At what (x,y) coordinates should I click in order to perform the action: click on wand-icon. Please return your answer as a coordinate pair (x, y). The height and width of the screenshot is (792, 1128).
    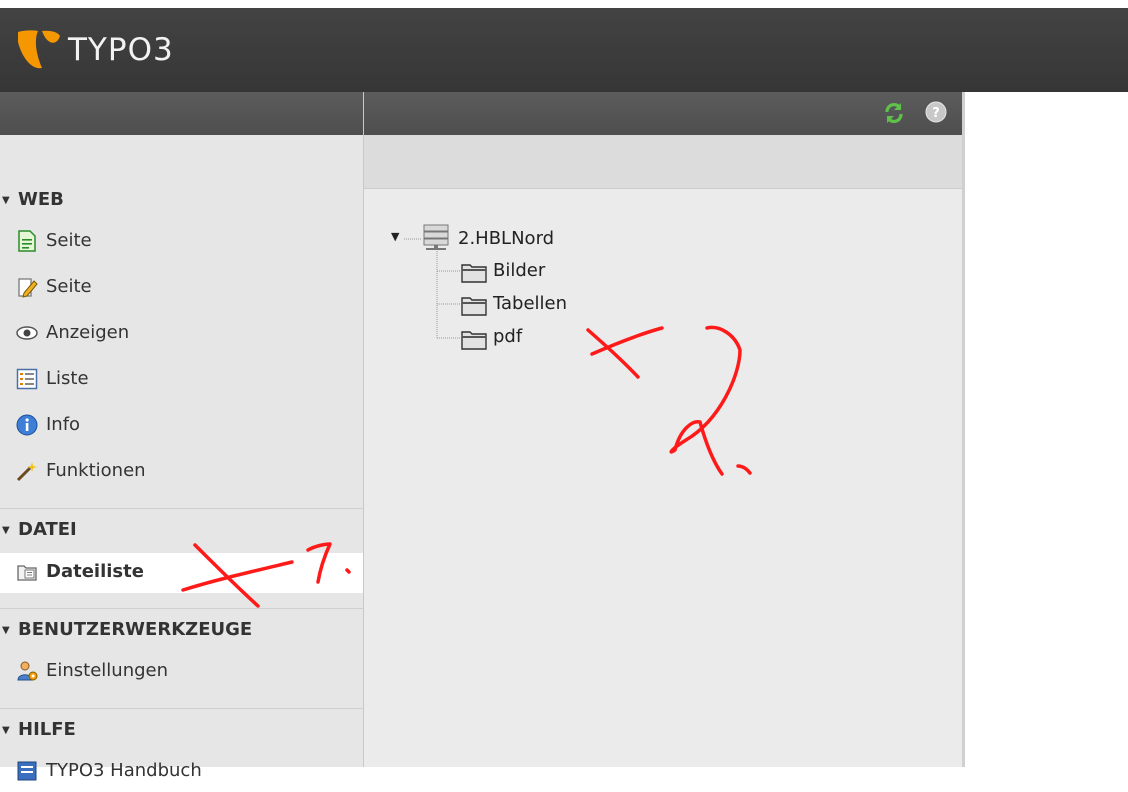
    Looking at the image, I should click on (26, 472).